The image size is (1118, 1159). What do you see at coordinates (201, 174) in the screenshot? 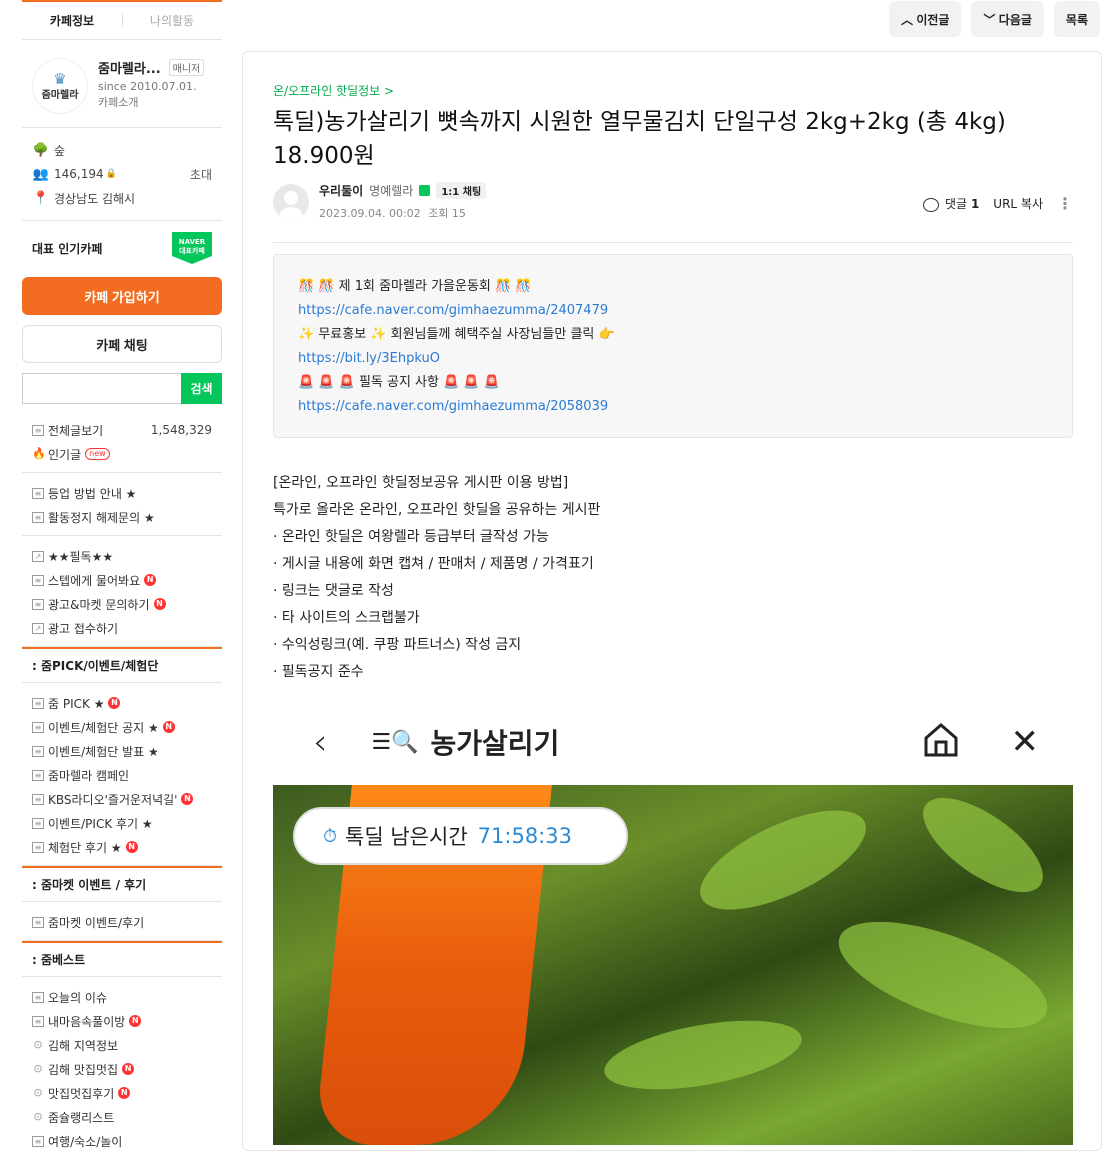
I see `invite-link: 초대` at bounding box center [201, 174].